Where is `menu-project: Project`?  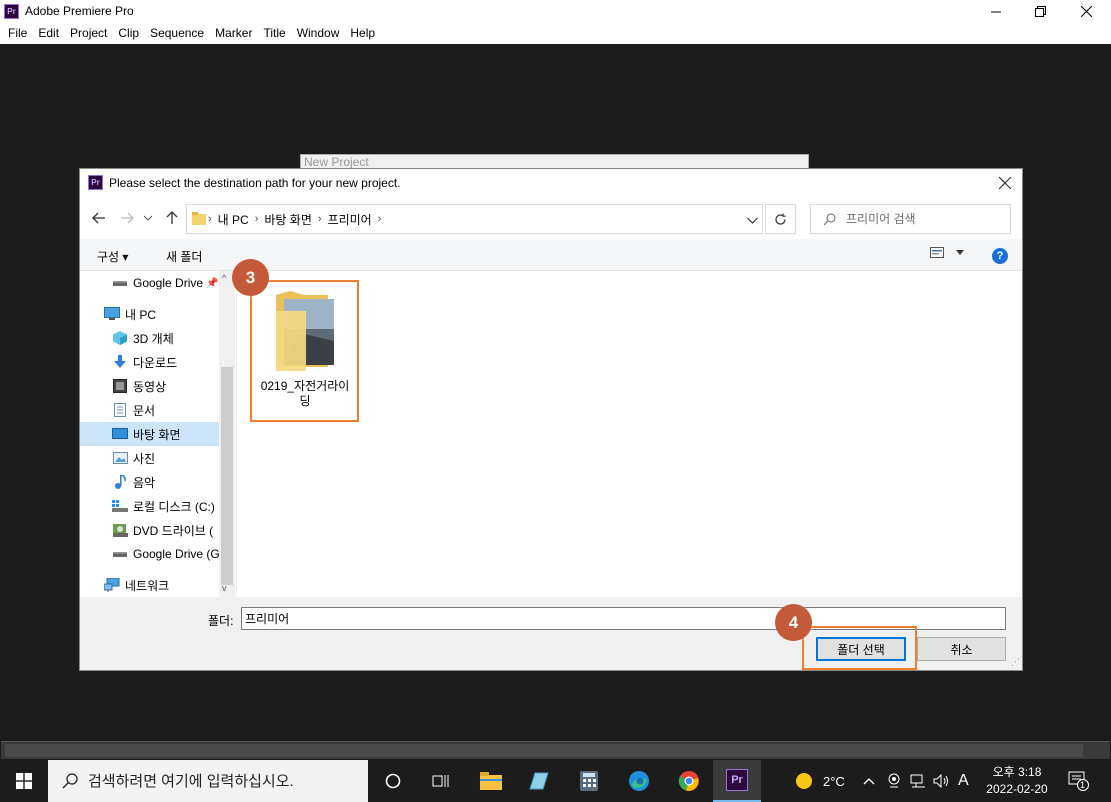
menu-project: Project is located at coordinates (88, 33).